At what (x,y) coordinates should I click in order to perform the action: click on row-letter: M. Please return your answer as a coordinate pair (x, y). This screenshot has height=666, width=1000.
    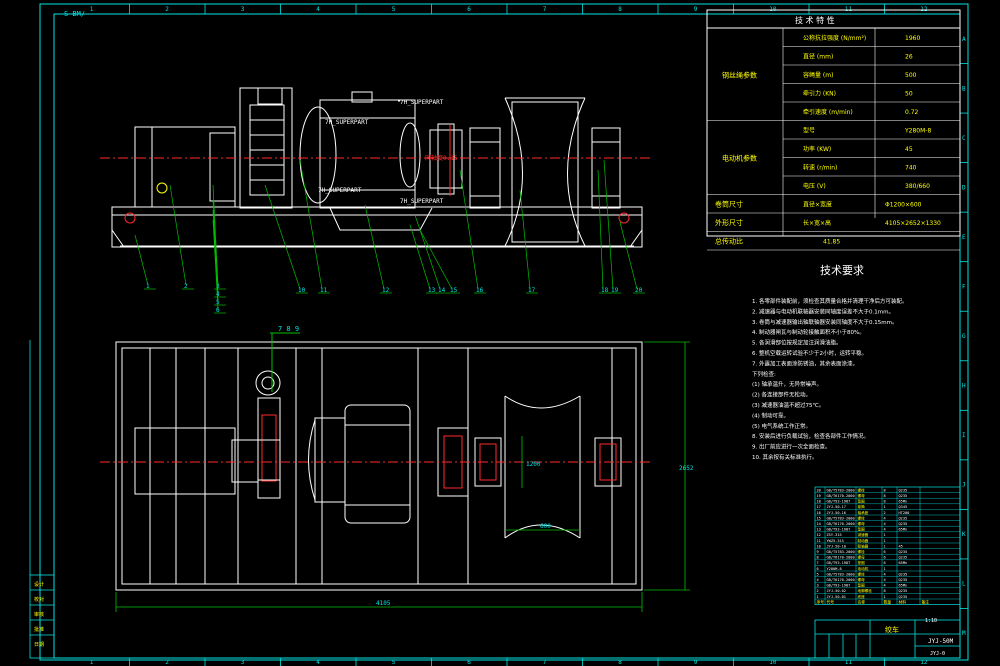
    Looking at the image, I should click on (964, 633).